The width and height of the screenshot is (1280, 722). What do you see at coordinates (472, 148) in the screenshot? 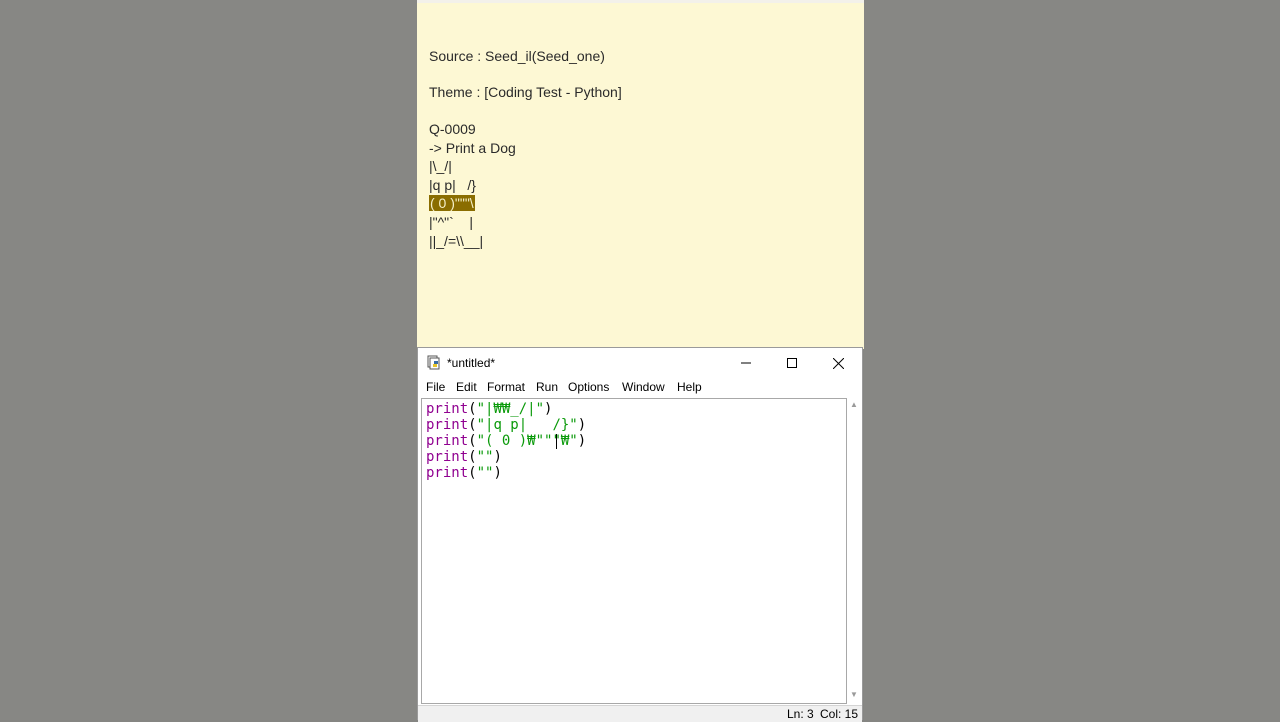
I see `note-question: -> Print a Dog` at bounding box center [472, 148].